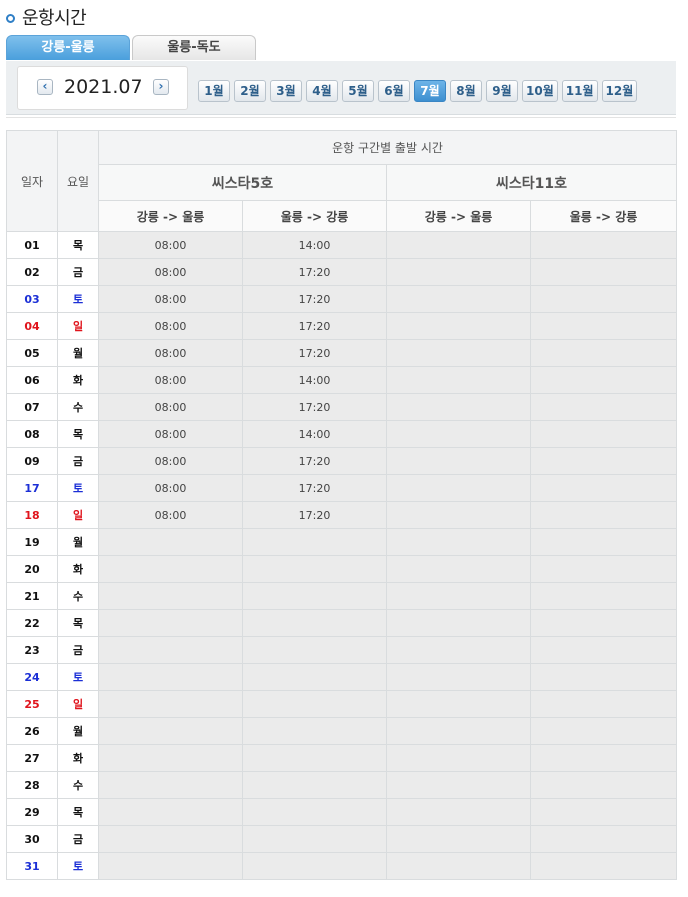 The width and height of the screenshot is (688, 897). What do you see at coordinates (170, 216) in the screenshot?
I see `direction-header: 강릉 -> 울릉` at bounding box center [170, 216].